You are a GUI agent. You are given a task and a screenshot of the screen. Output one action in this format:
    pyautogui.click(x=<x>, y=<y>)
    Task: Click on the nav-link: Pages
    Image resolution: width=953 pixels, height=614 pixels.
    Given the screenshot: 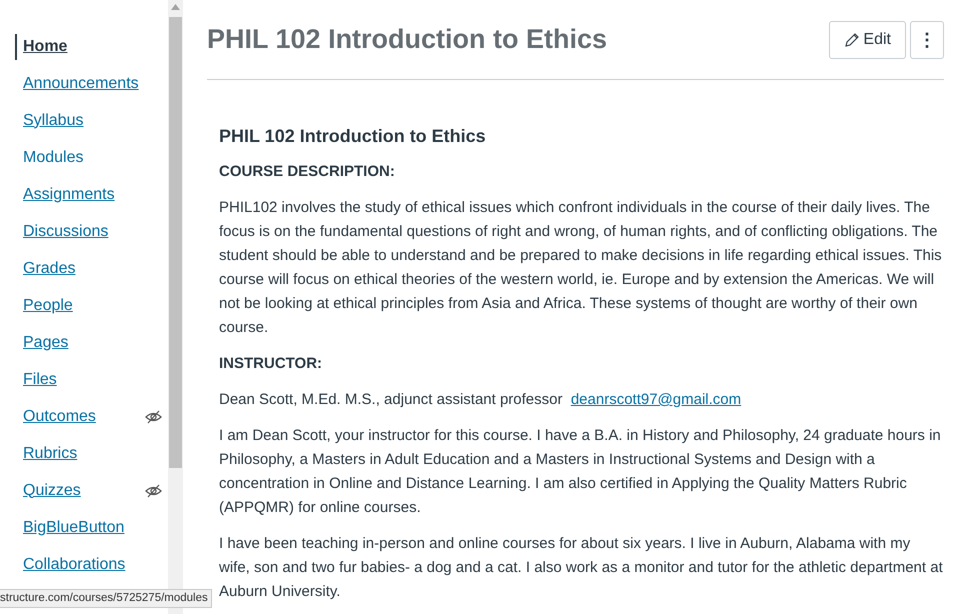 What is the action you would take?
    pyautogui.click(x=41, y=343)
    